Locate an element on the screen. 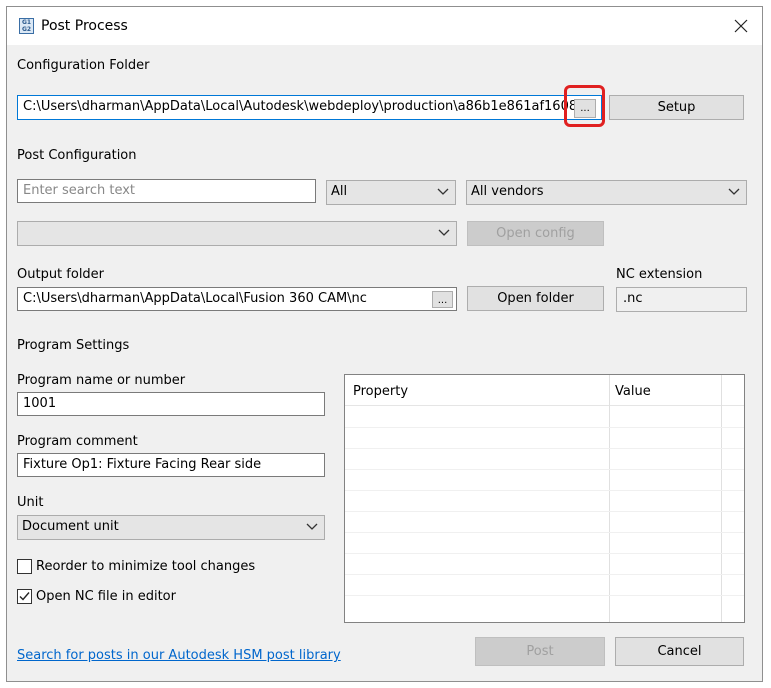 The image size is (771, 688). open-nc-checkbox is located at coordinates (24, 596).